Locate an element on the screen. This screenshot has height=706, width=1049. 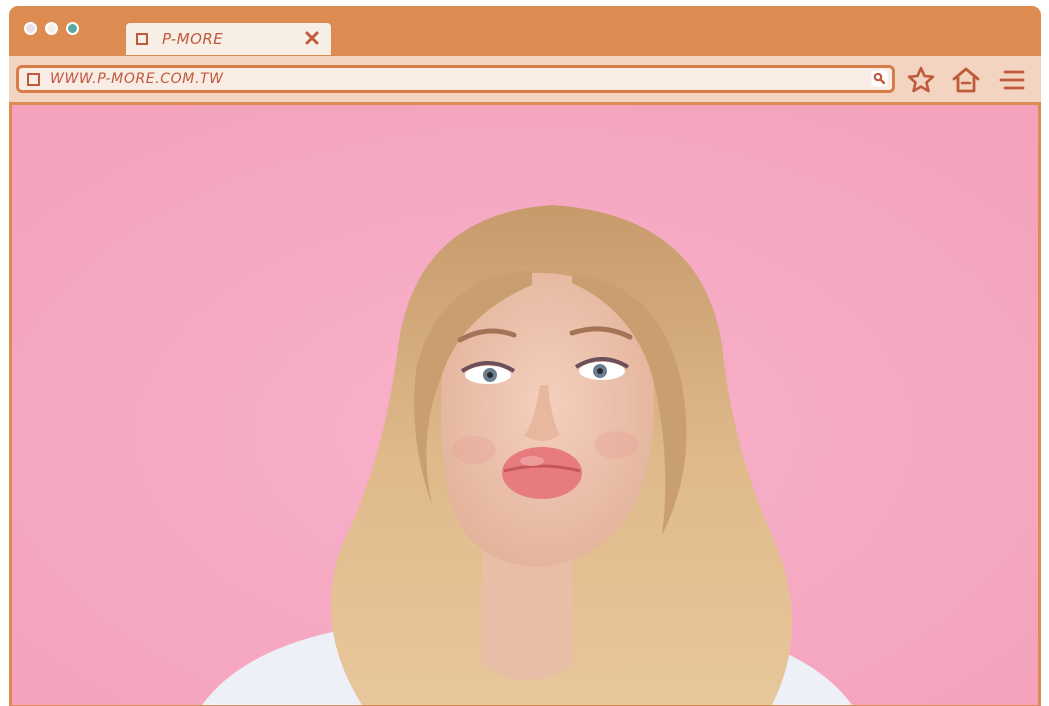
star-icon is located at coordinates (921, 80).